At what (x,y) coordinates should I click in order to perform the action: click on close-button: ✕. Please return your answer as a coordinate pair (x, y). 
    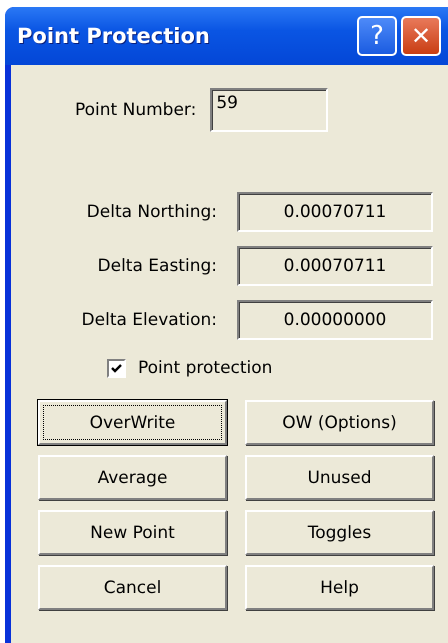
    Looking at the image, I should click on (421, 36).